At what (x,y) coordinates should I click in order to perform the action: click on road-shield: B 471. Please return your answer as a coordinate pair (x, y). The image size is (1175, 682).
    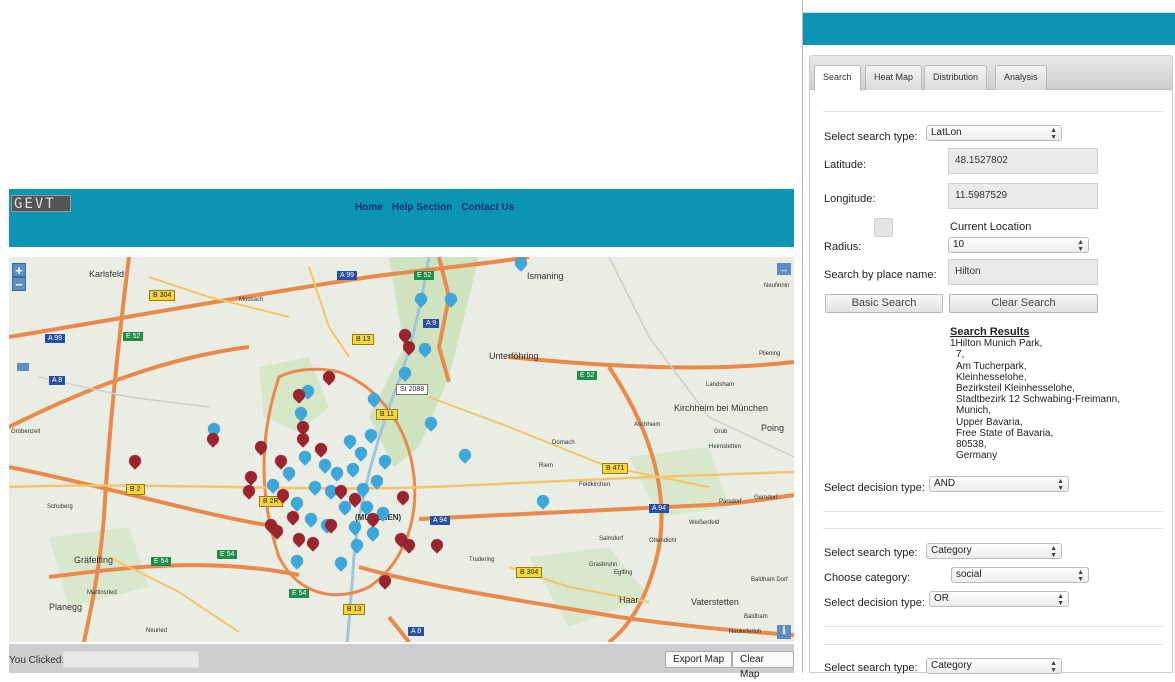
    Looking at the image, I should click on (615, 468).